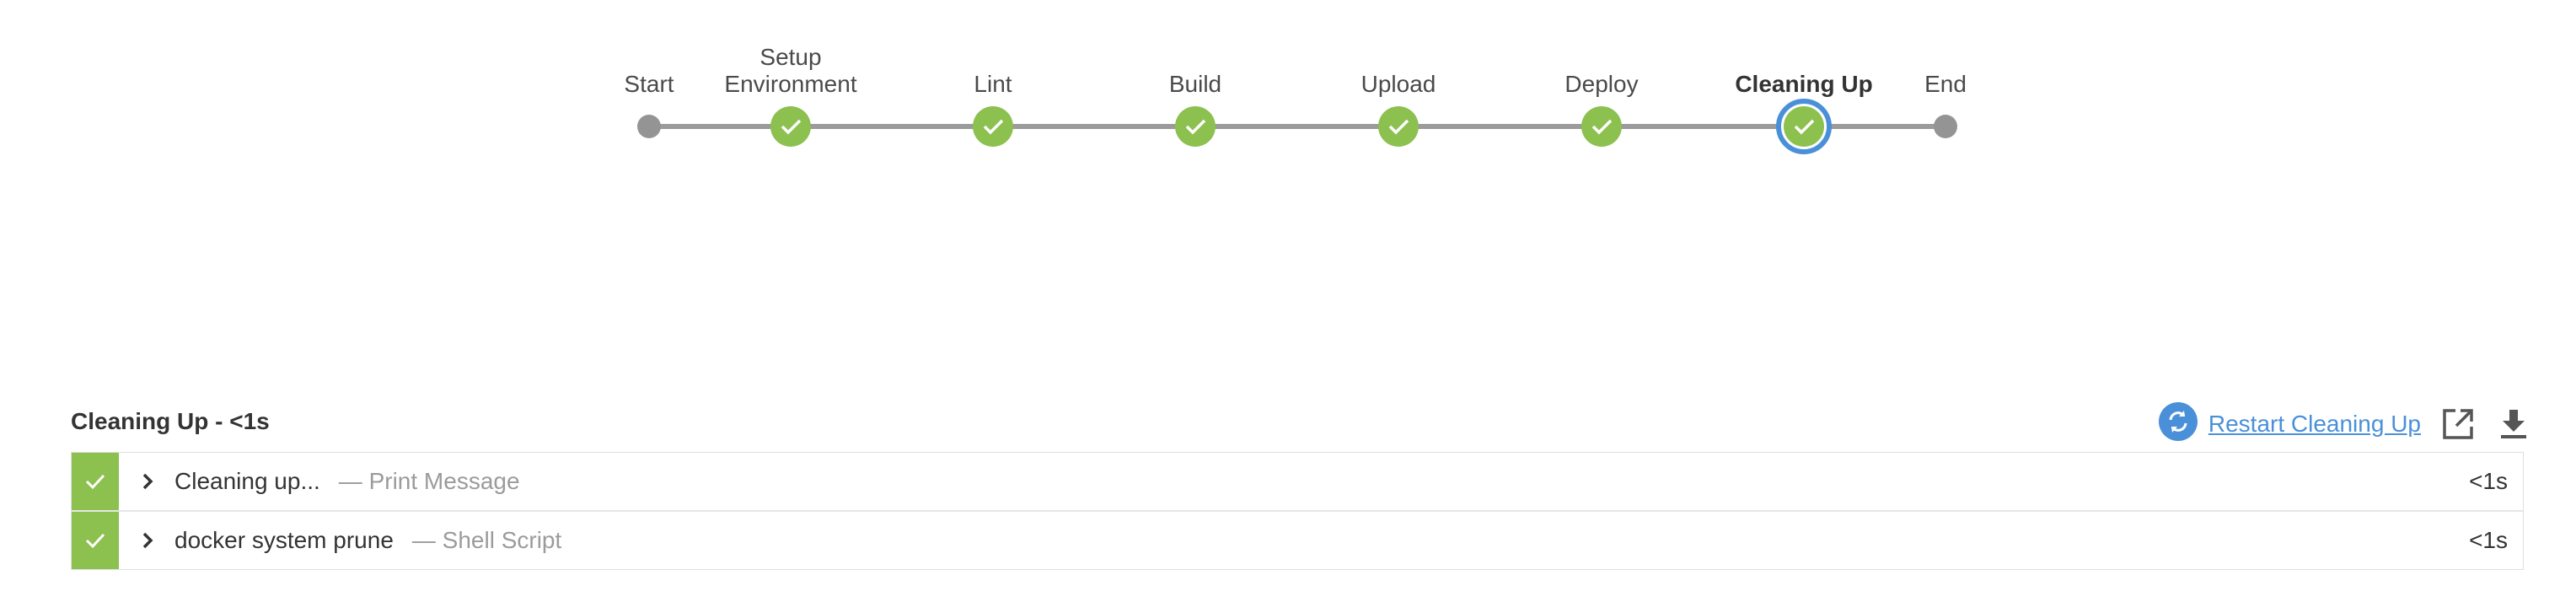  I want to click on stage-label: End, so click(1945, 84).